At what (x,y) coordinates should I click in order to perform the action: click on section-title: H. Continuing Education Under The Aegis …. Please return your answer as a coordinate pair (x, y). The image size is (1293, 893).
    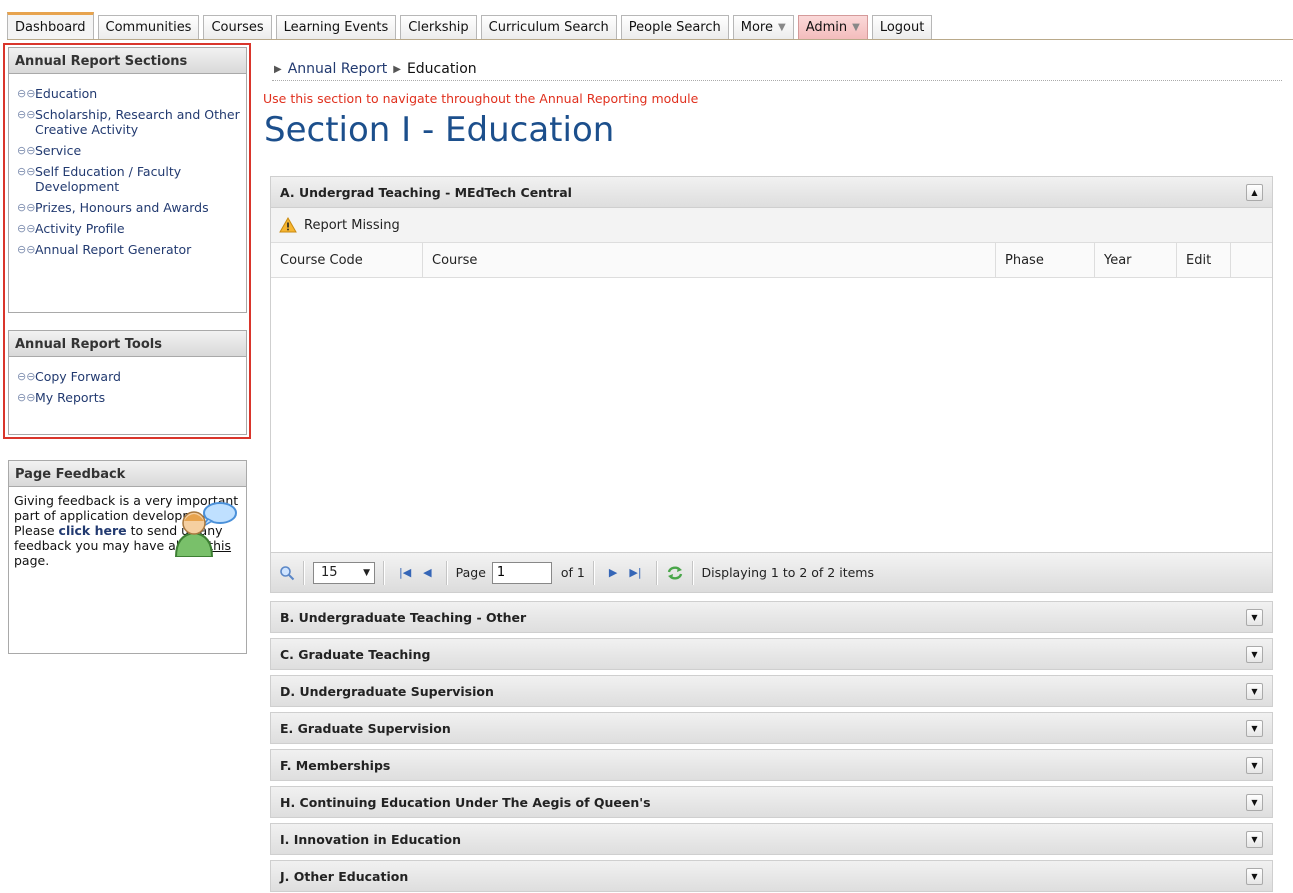
    Looking at the image, I should click on (465, 802).